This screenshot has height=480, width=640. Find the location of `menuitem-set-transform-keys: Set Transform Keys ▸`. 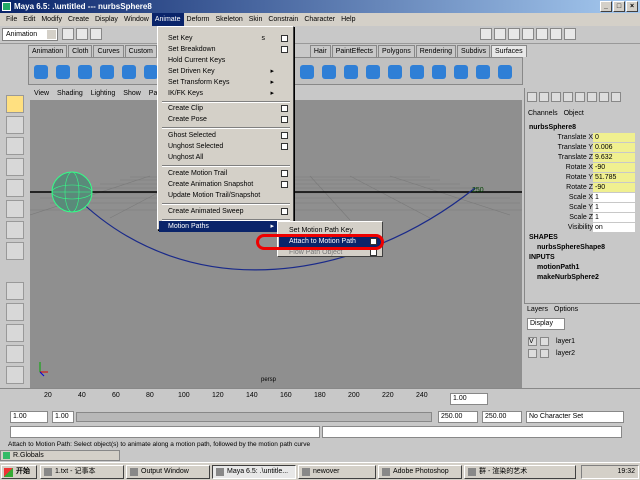

menuitem-set-transform-keys: Set Transform Keys ▸ is located at coordinates (225, 82).